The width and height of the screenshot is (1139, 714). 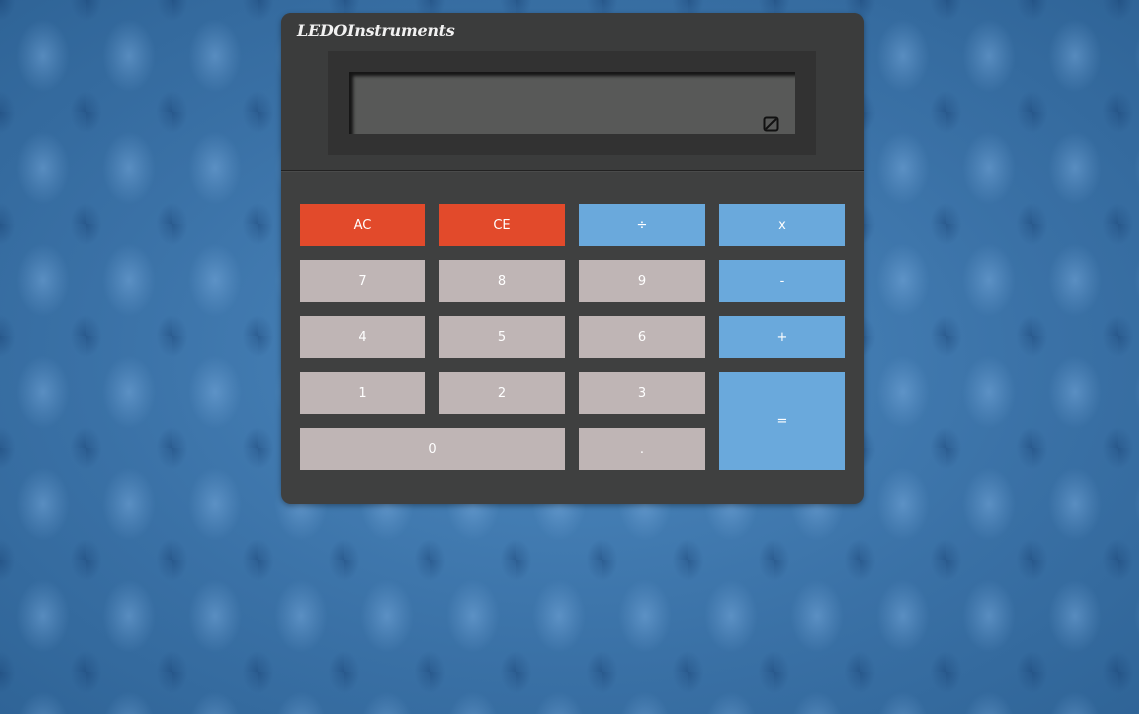 I want to click on display-screen, so click(x=572, y=103).